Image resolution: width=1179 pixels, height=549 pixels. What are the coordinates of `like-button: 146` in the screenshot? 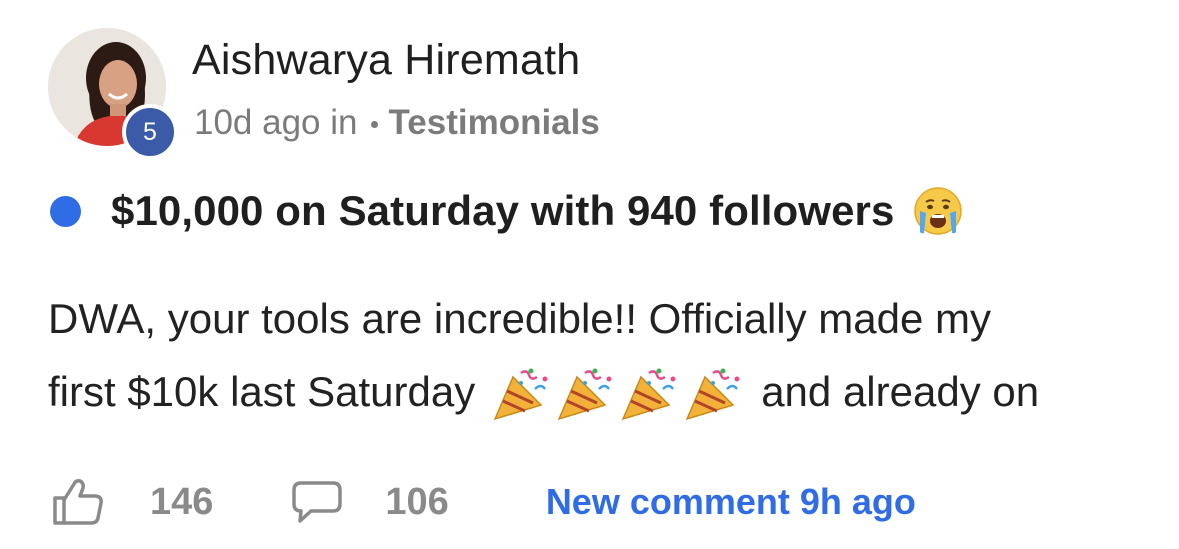 It's located at (132, 502).